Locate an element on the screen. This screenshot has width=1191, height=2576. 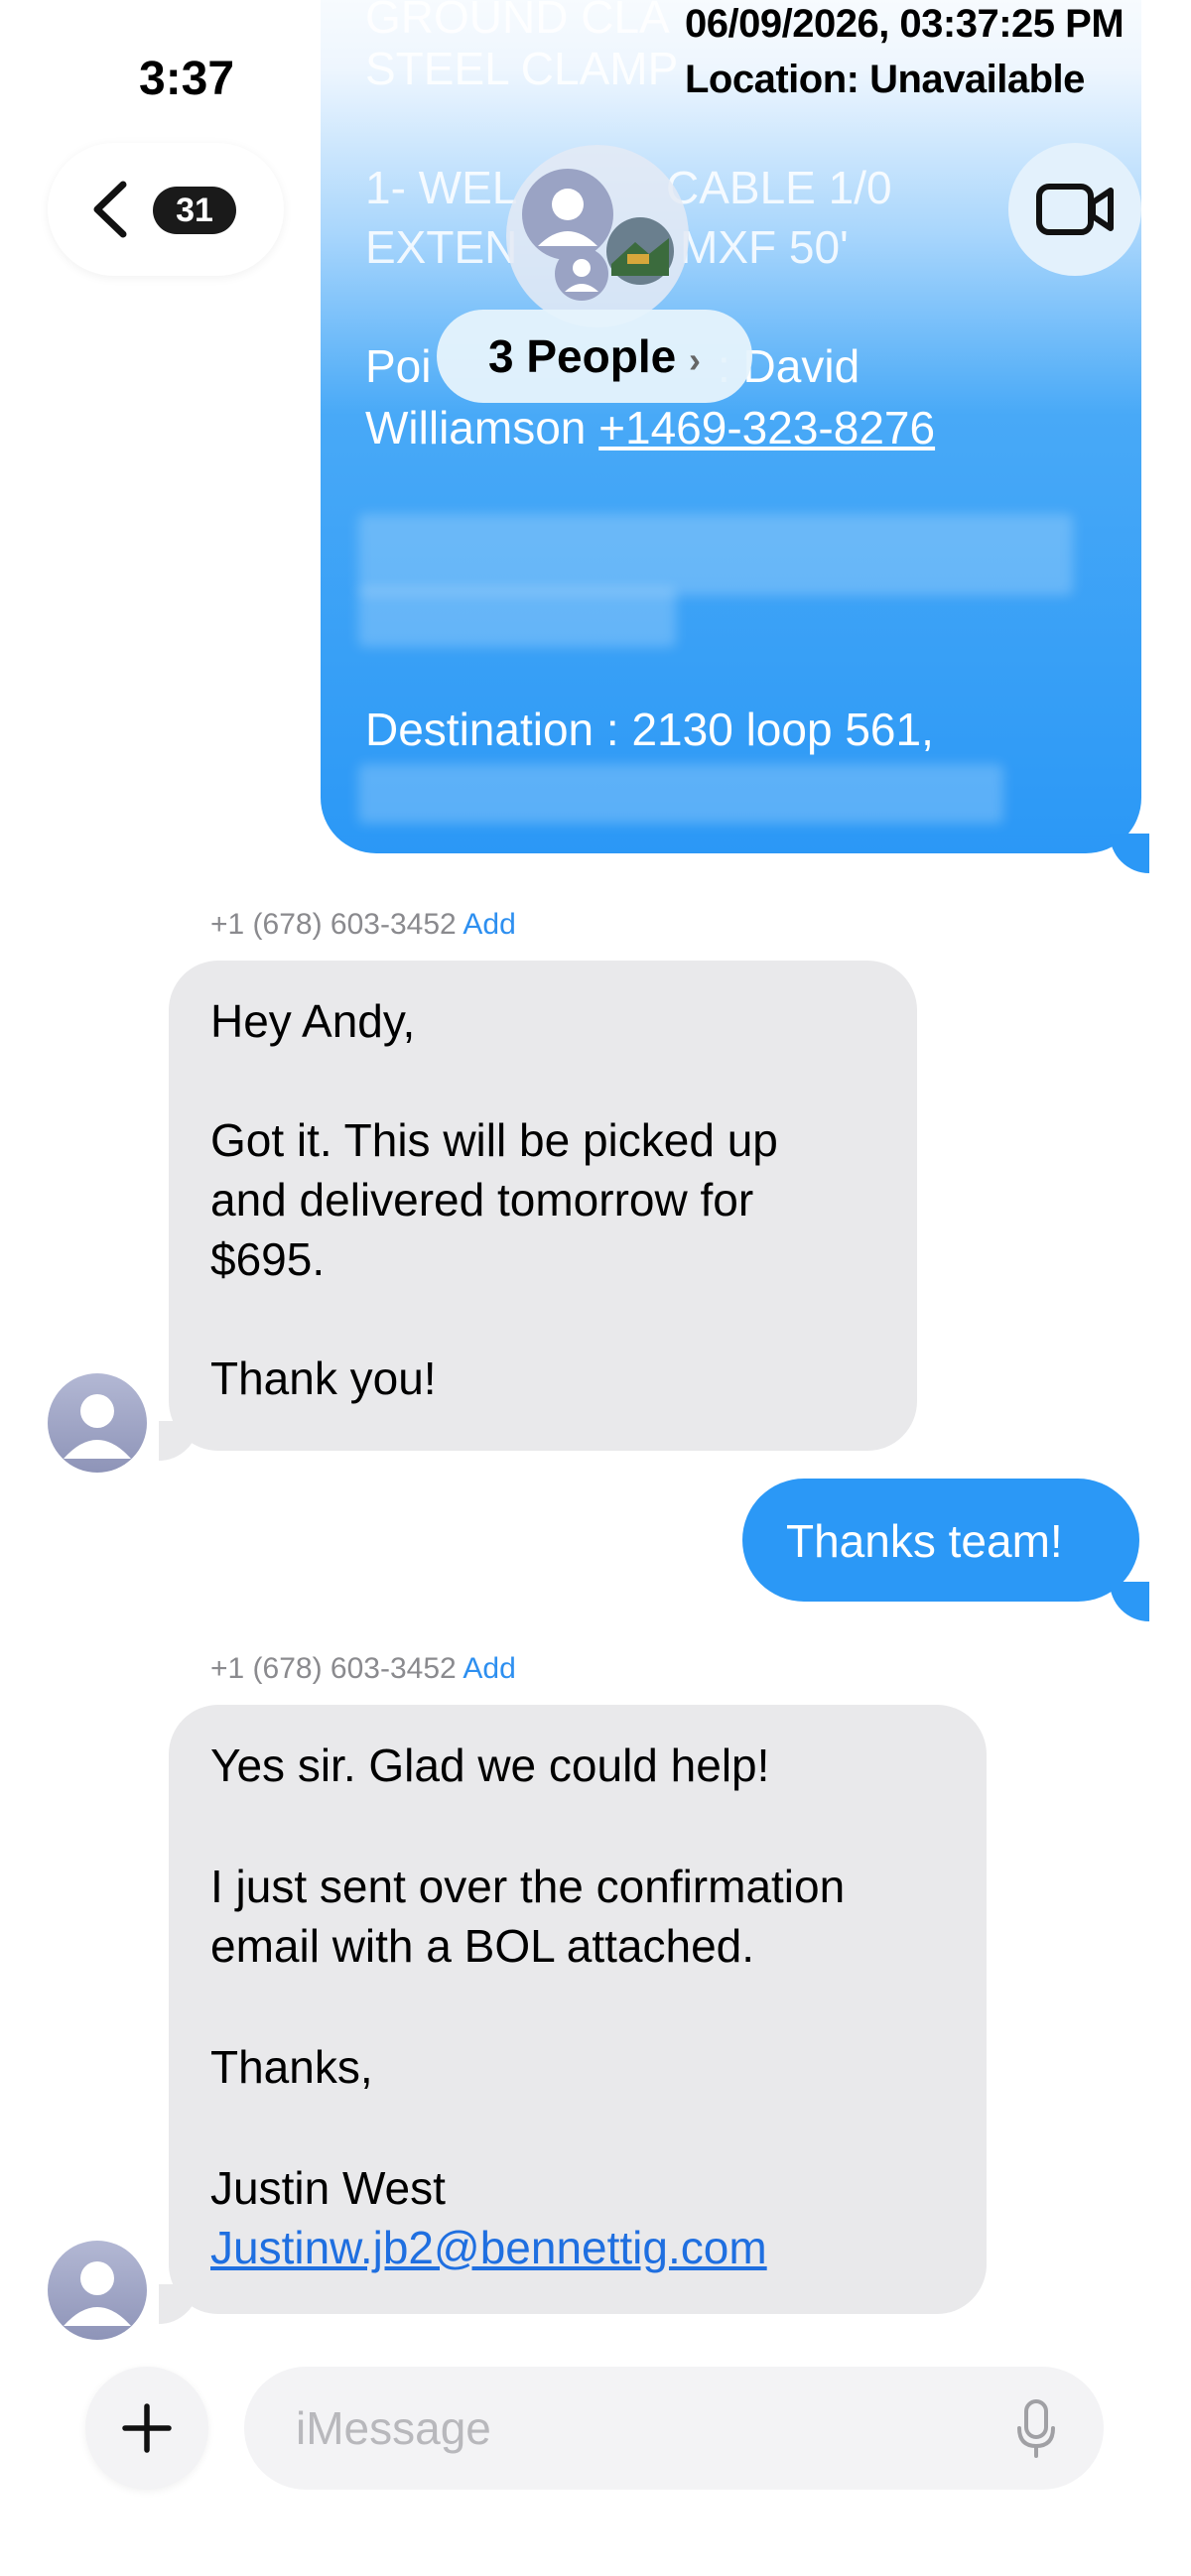
group-name-button: 3 People › is located at coordinates (595, 357).